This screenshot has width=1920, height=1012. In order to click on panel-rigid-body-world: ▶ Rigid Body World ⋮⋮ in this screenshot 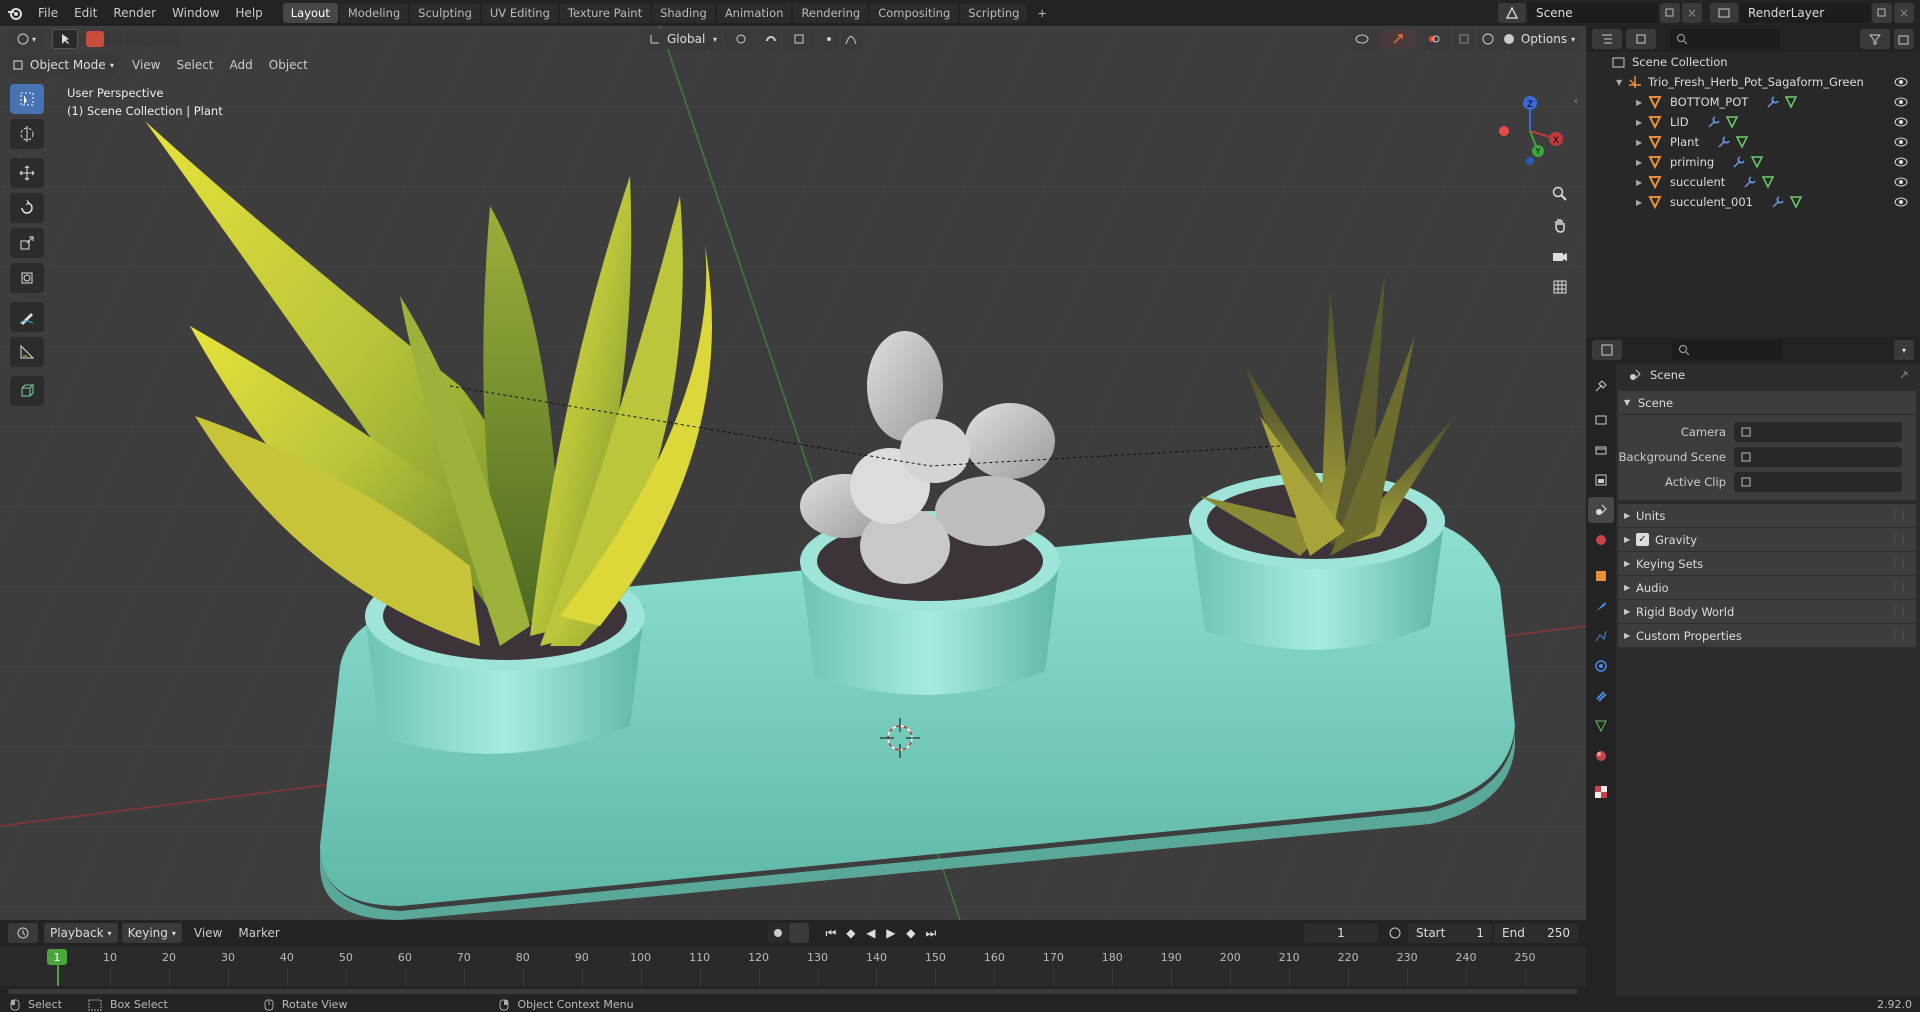, I will do `click(1767, 612)`.